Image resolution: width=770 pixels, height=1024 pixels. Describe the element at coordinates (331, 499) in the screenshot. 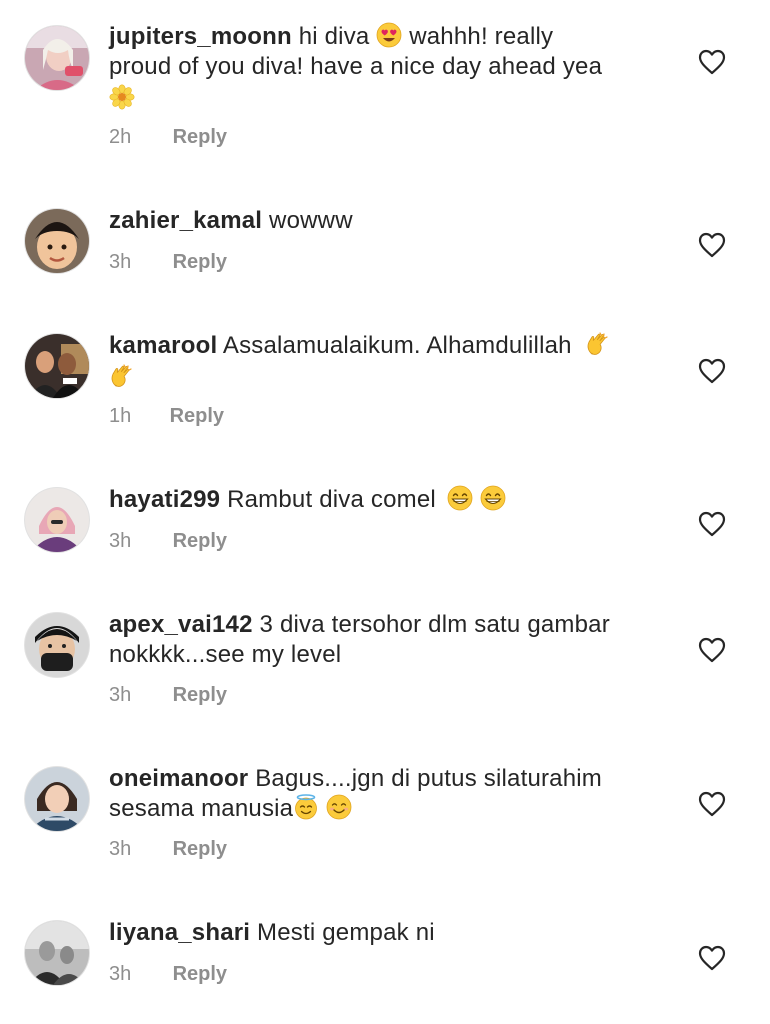

I see `comment-text: Rambut diva comel` at that location.